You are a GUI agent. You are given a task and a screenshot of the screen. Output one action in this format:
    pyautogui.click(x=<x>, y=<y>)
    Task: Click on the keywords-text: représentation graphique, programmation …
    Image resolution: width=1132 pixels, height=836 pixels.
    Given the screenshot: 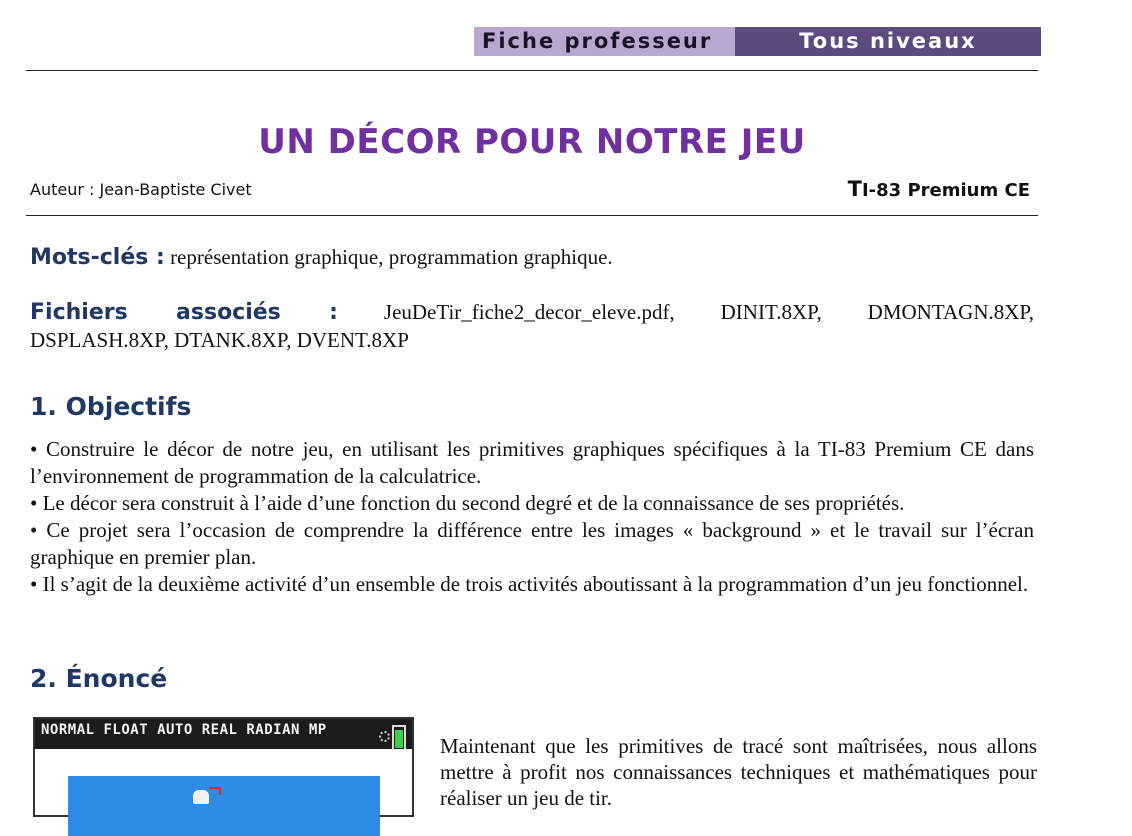 What is the action you would take?
    pyautogui.click(x=391, y=257)
    